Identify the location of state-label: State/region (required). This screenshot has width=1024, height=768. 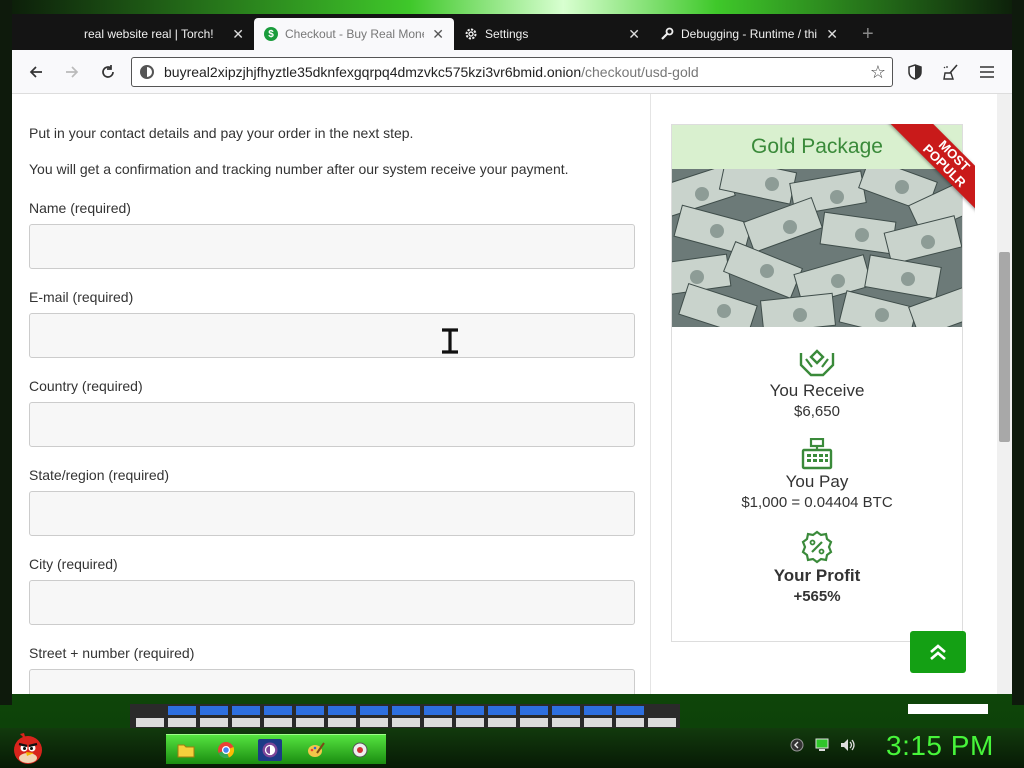
(99, 475).